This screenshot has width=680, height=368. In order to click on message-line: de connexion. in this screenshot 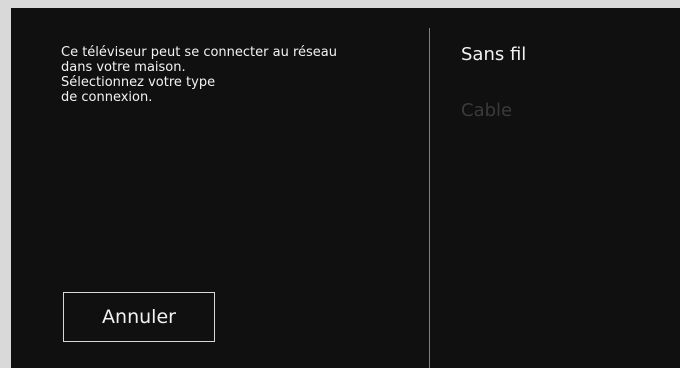, I will do `click(107, 97)`.